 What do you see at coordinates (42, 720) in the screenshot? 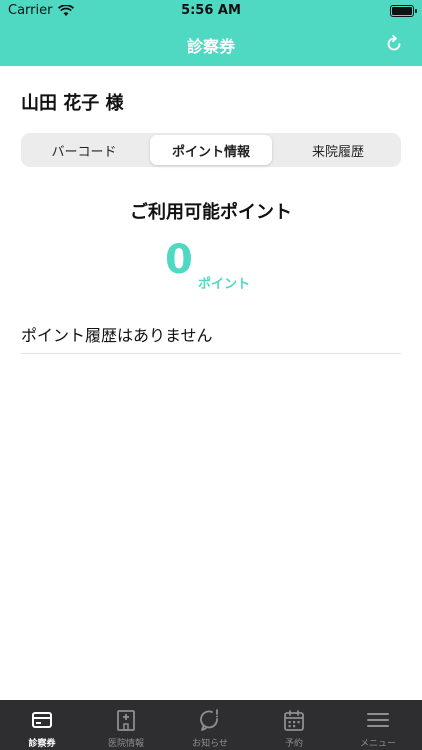
I see `card-icon` at bounding box center [42, 720].